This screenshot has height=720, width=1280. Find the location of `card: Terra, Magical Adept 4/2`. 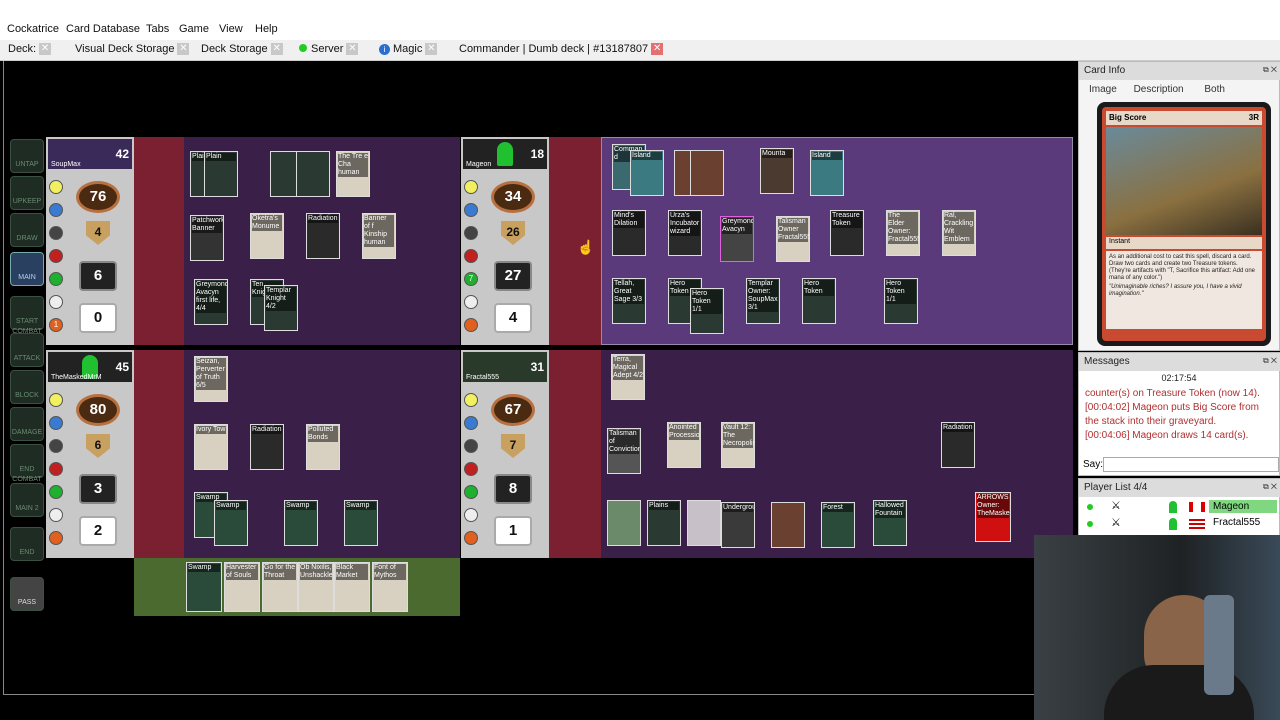

card: Terra, Magical Adept 4/2 is located at coordinates (628, 377).